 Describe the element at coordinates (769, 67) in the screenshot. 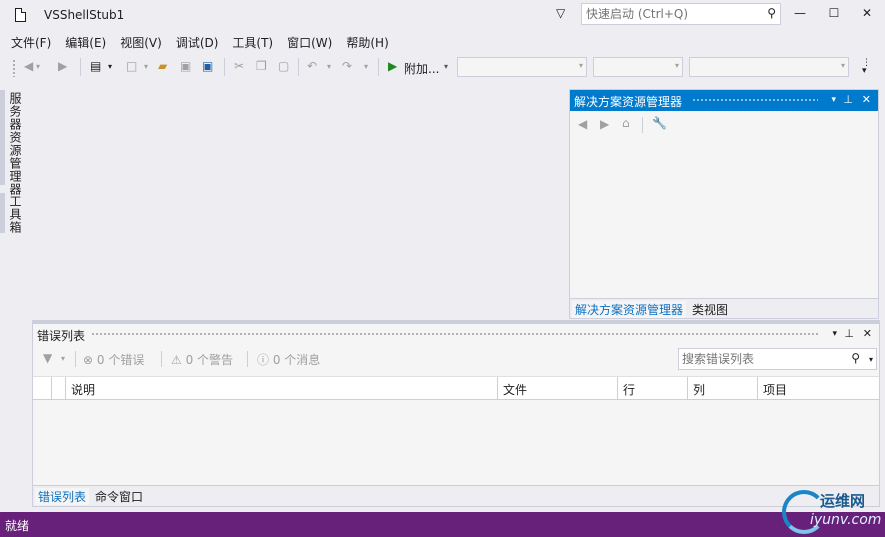

I see `find-combo: ▾` at that location.